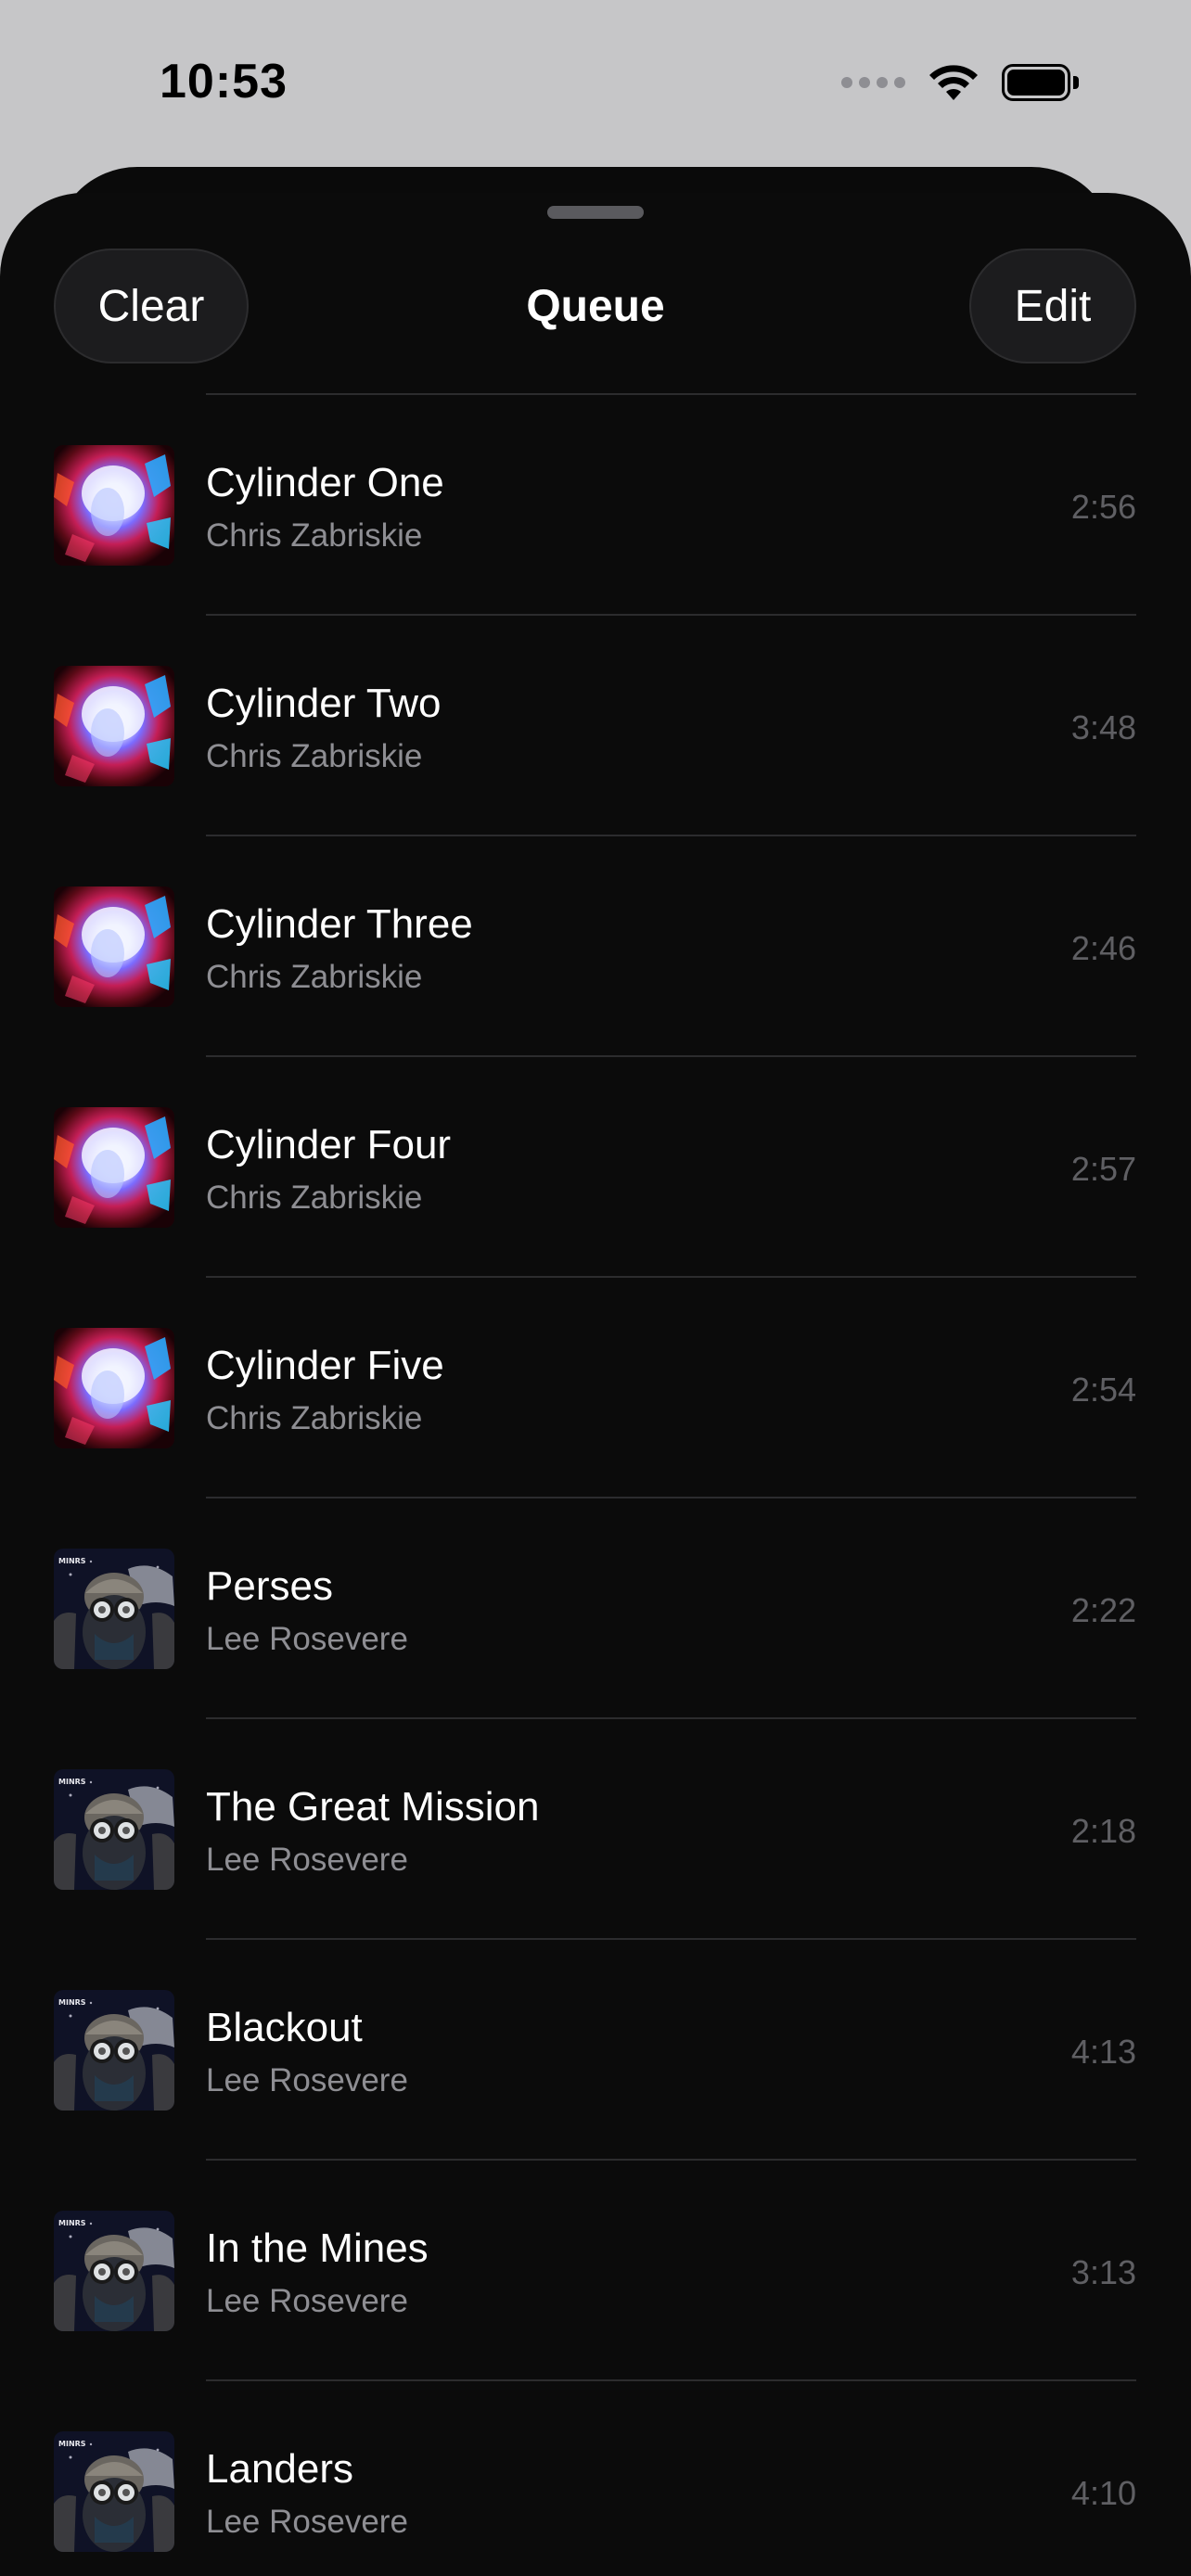 This screenshot has width=1191, height=2576. What do you see at coordinates (270, 1586) in the screenshot?
I see `track-title: Perses` at bounding box center [270, 1586].